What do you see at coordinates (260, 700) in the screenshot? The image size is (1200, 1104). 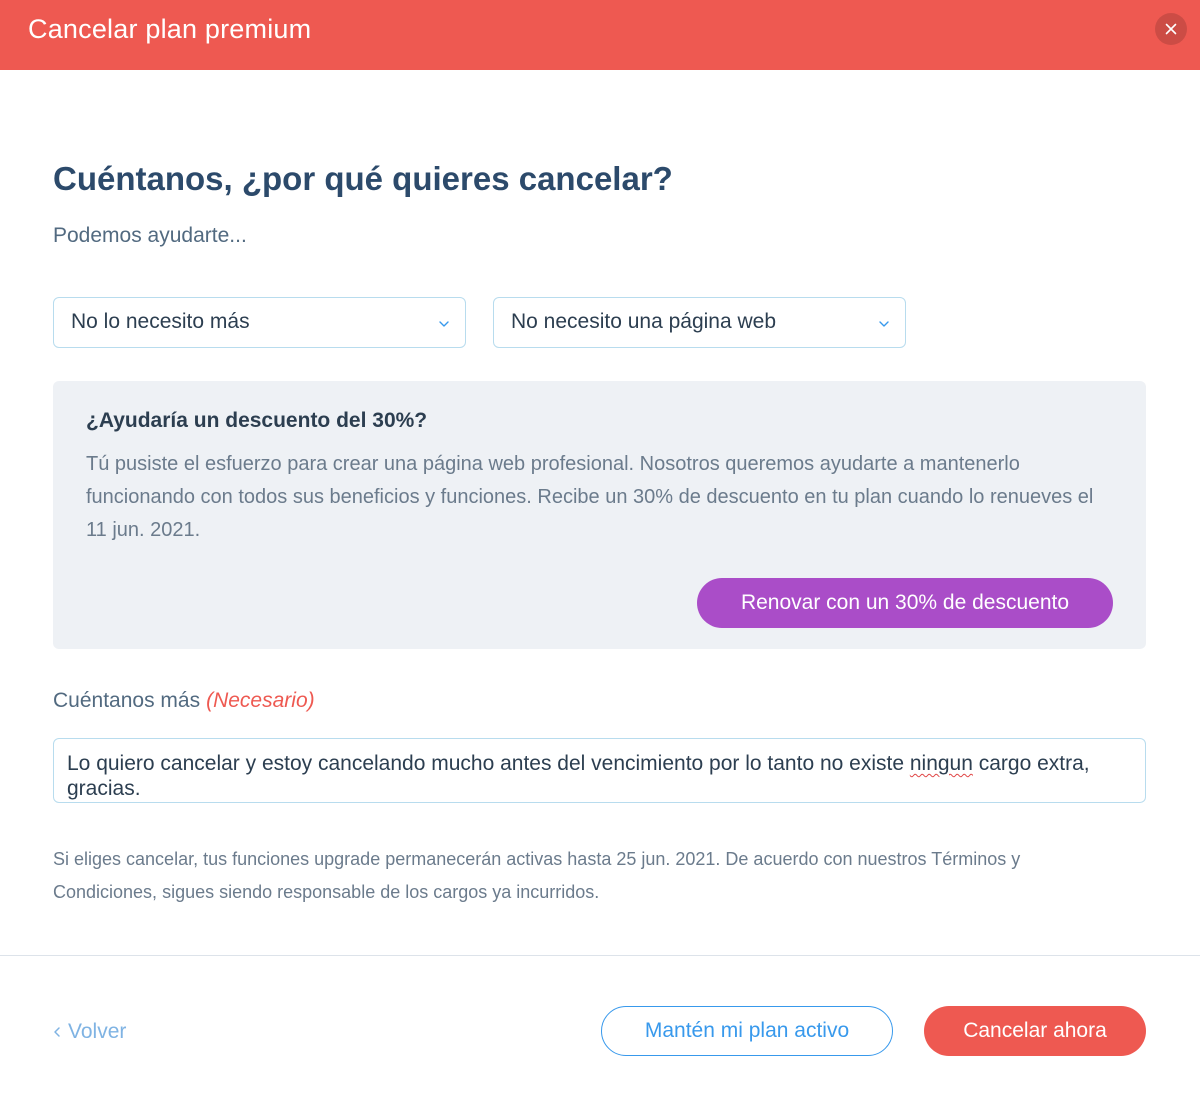 I see `required-indicator: (Necesario)` at bounding box center [260, 700].